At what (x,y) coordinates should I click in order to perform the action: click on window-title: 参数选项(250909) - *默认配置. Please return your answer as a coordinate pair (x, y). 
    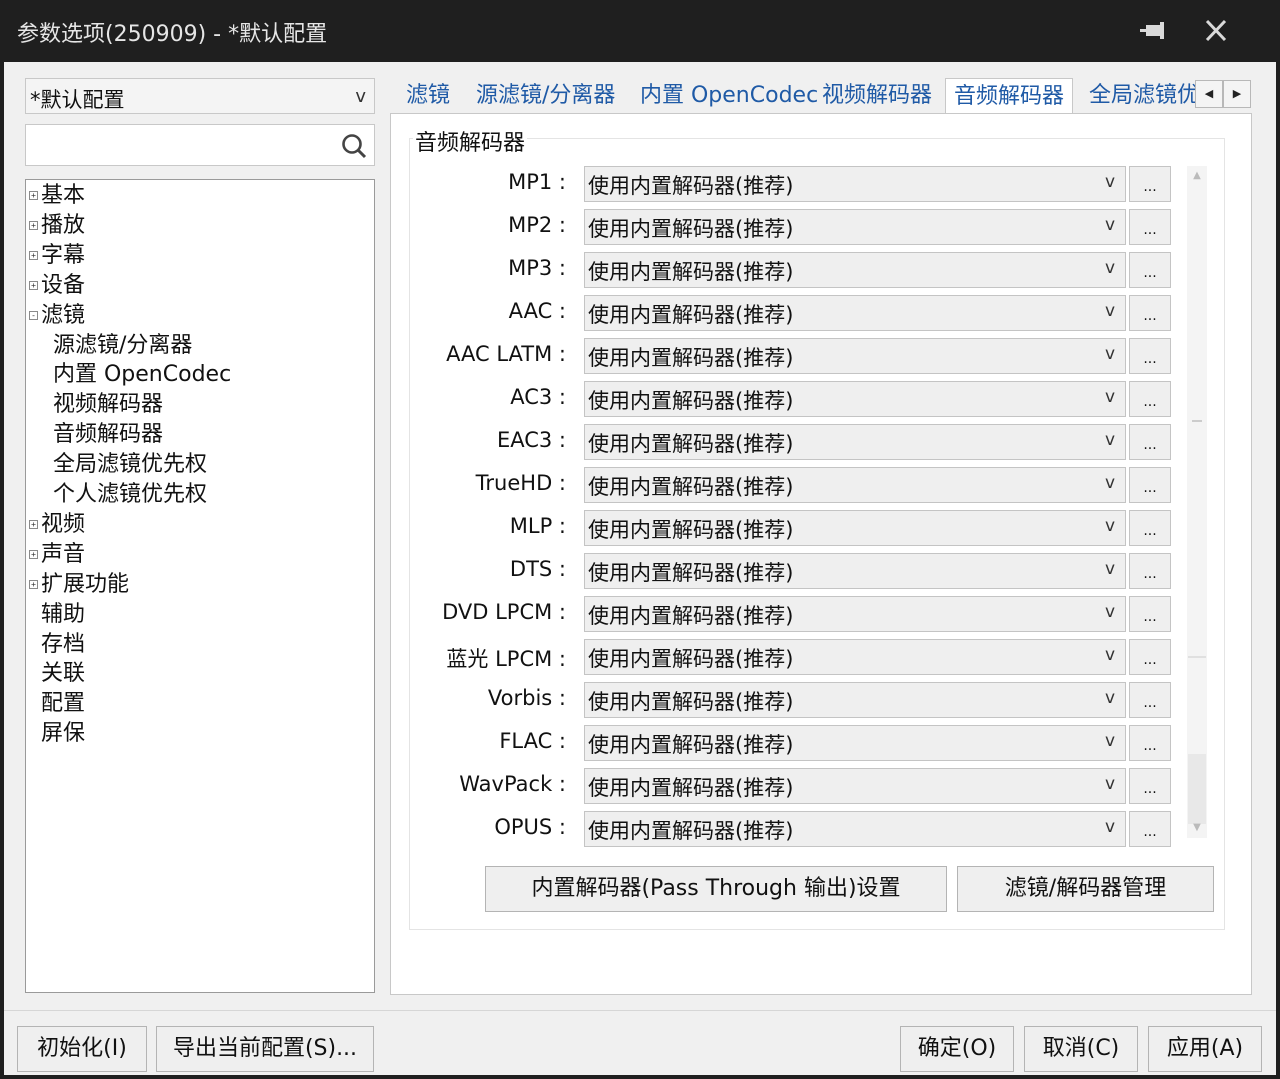
    Looking at the image, I should click on (172, 34).